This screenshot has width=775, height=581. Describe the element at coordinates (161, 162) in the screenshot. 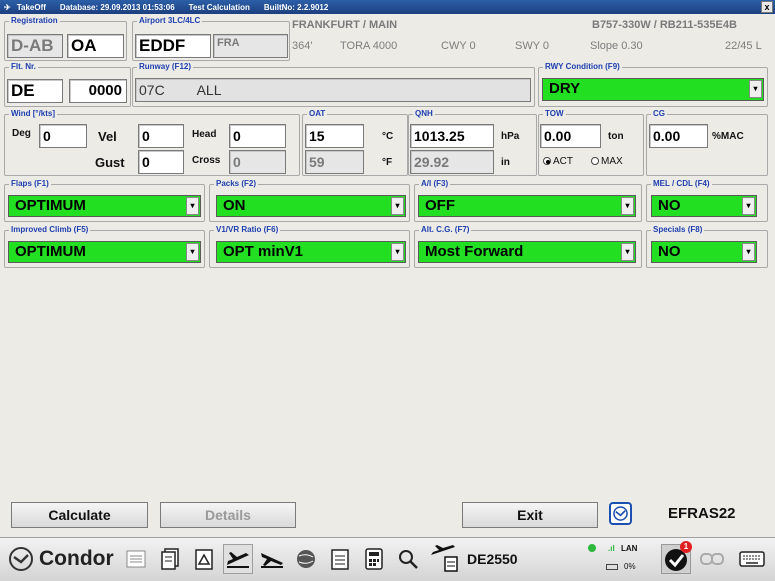

I see `wind-gust-field: 0` at that location.